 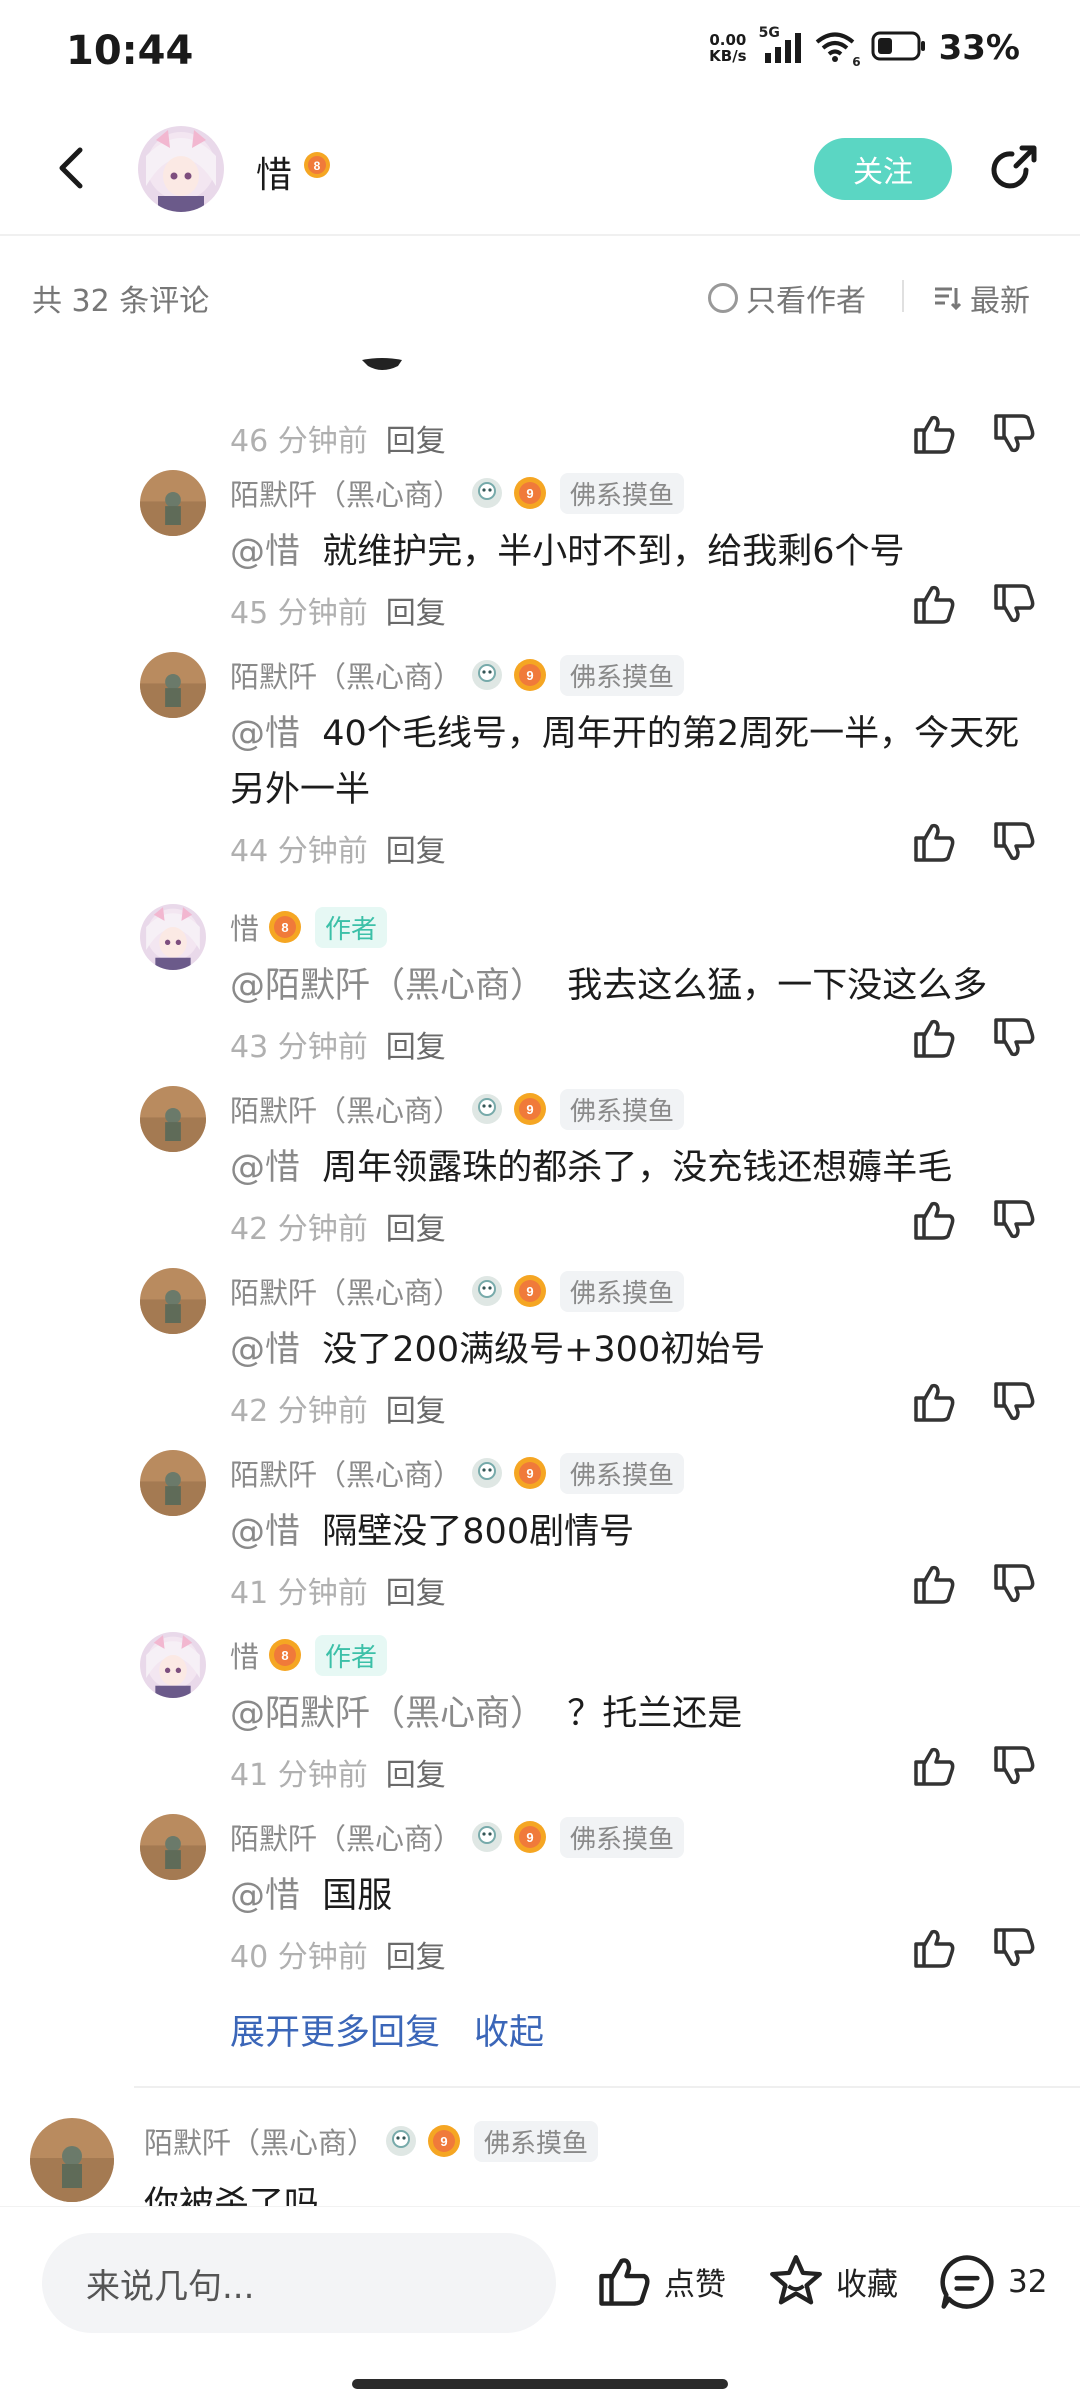 What do you see at coordinates (181, 169) in the screenshot?
I see `author-avatar` at bounding box center [181, 169].